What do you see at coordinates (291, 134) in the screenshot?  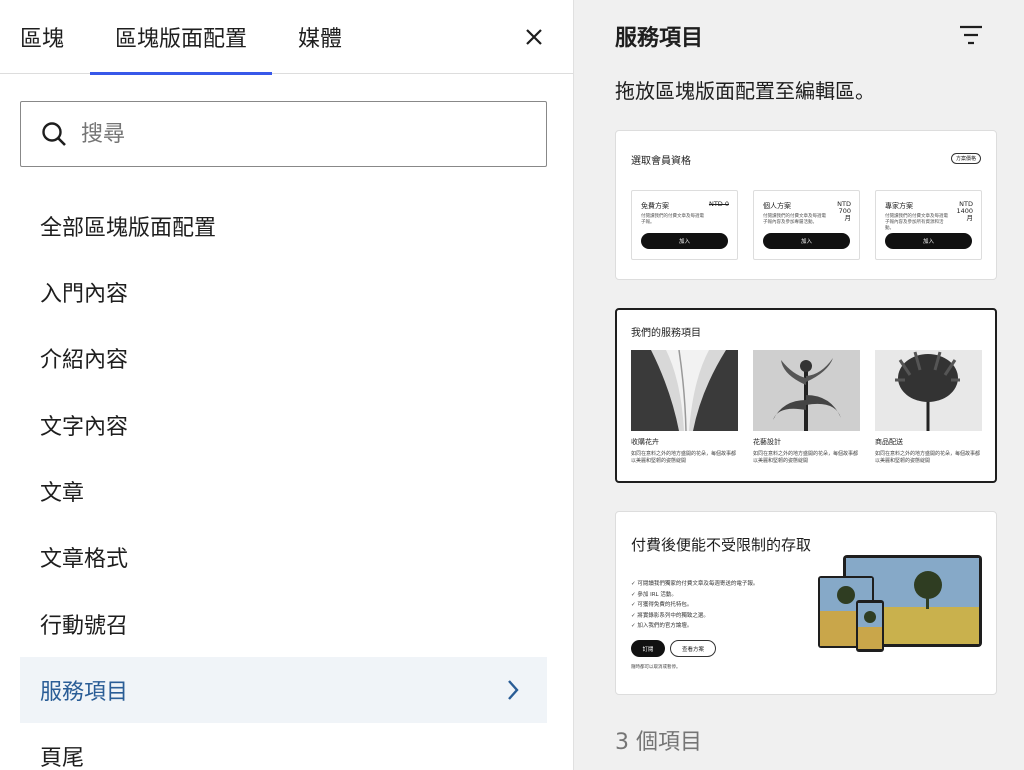 I see `search-input` at bounding box center [291, 134].